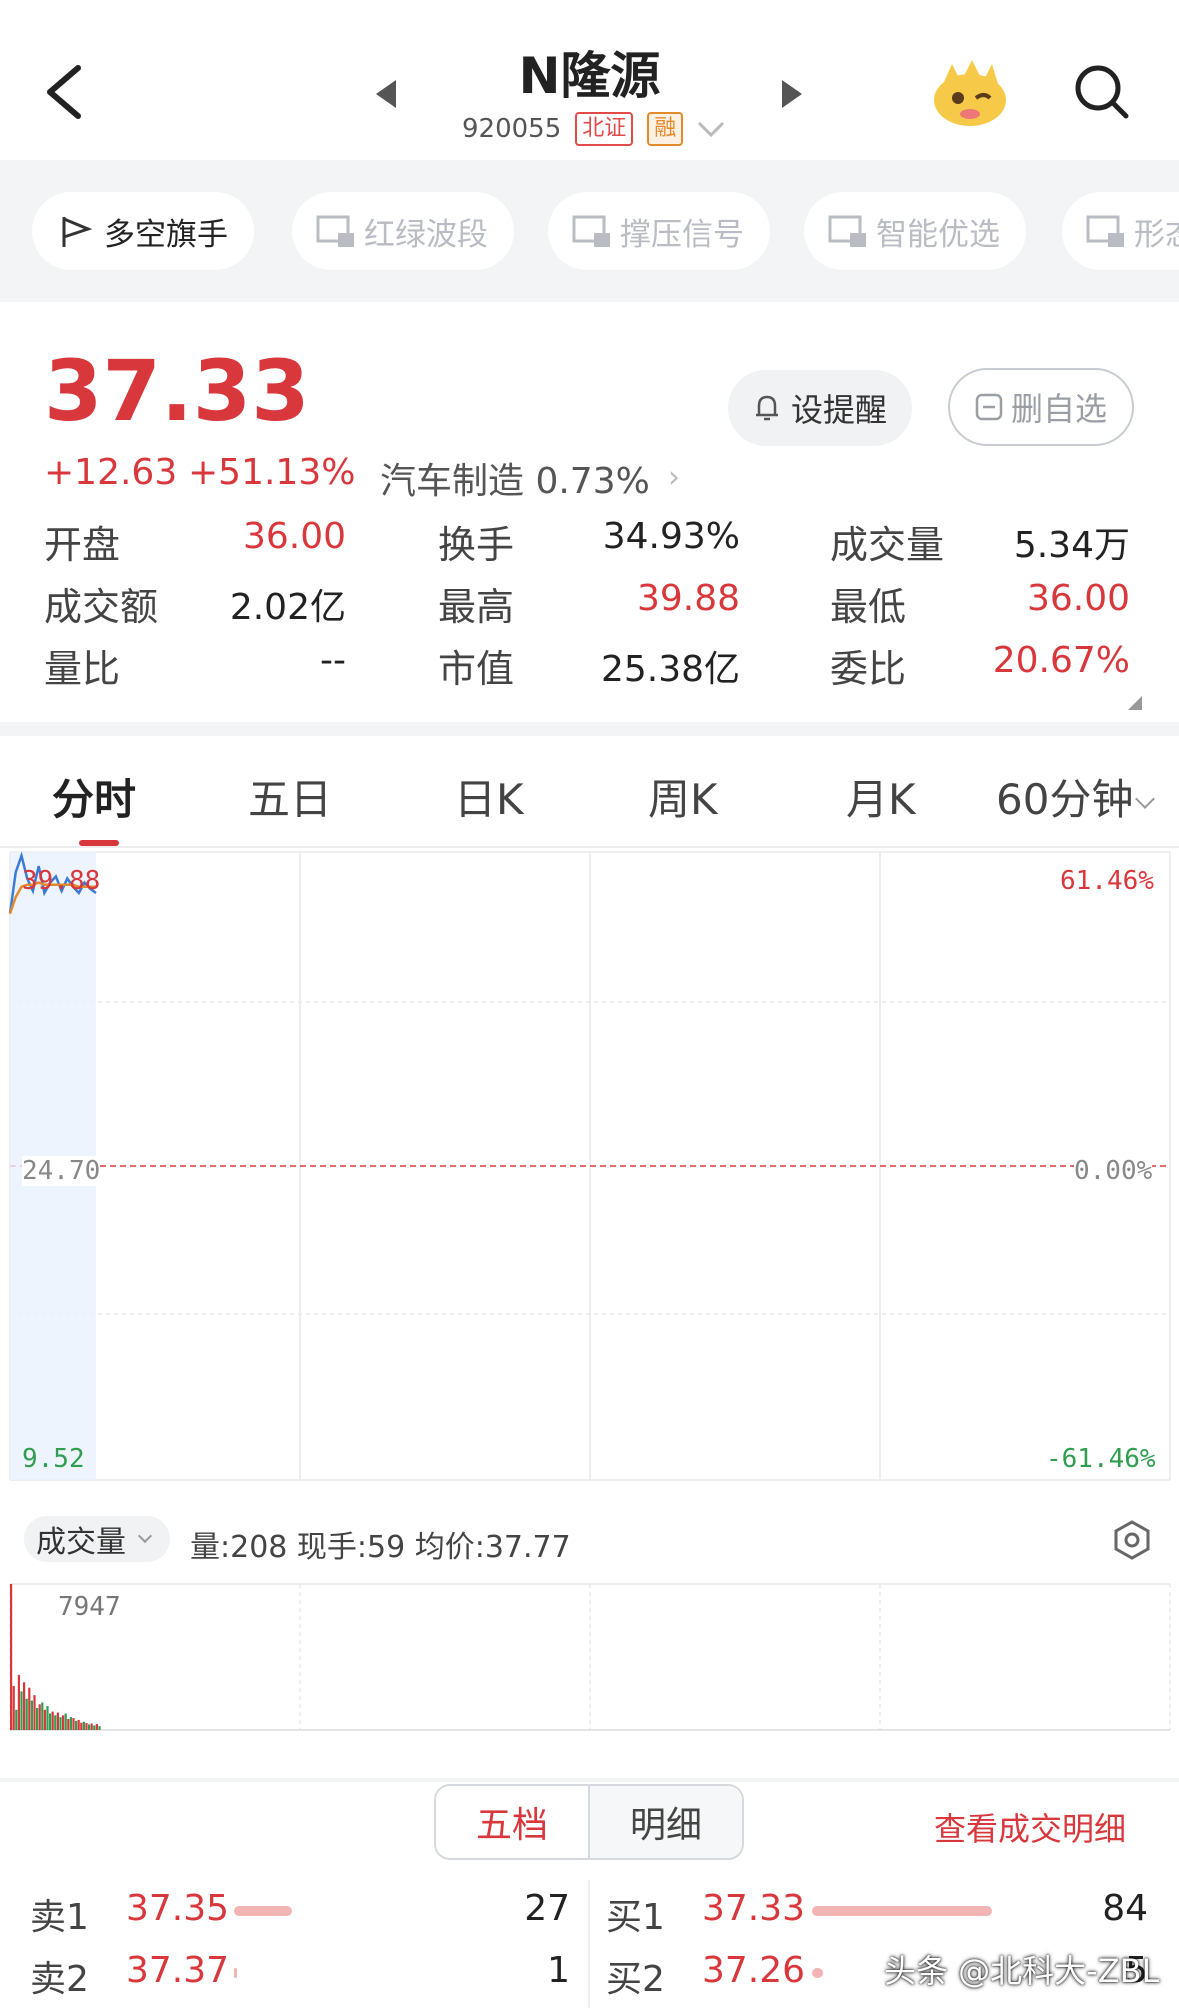 The width and height of the screenshot is (1179, 2008). What do you see at coordinates (558, 1970) in the screenshot?
I see `sell-2-qty: 1` at bounding box center [558, 1970].